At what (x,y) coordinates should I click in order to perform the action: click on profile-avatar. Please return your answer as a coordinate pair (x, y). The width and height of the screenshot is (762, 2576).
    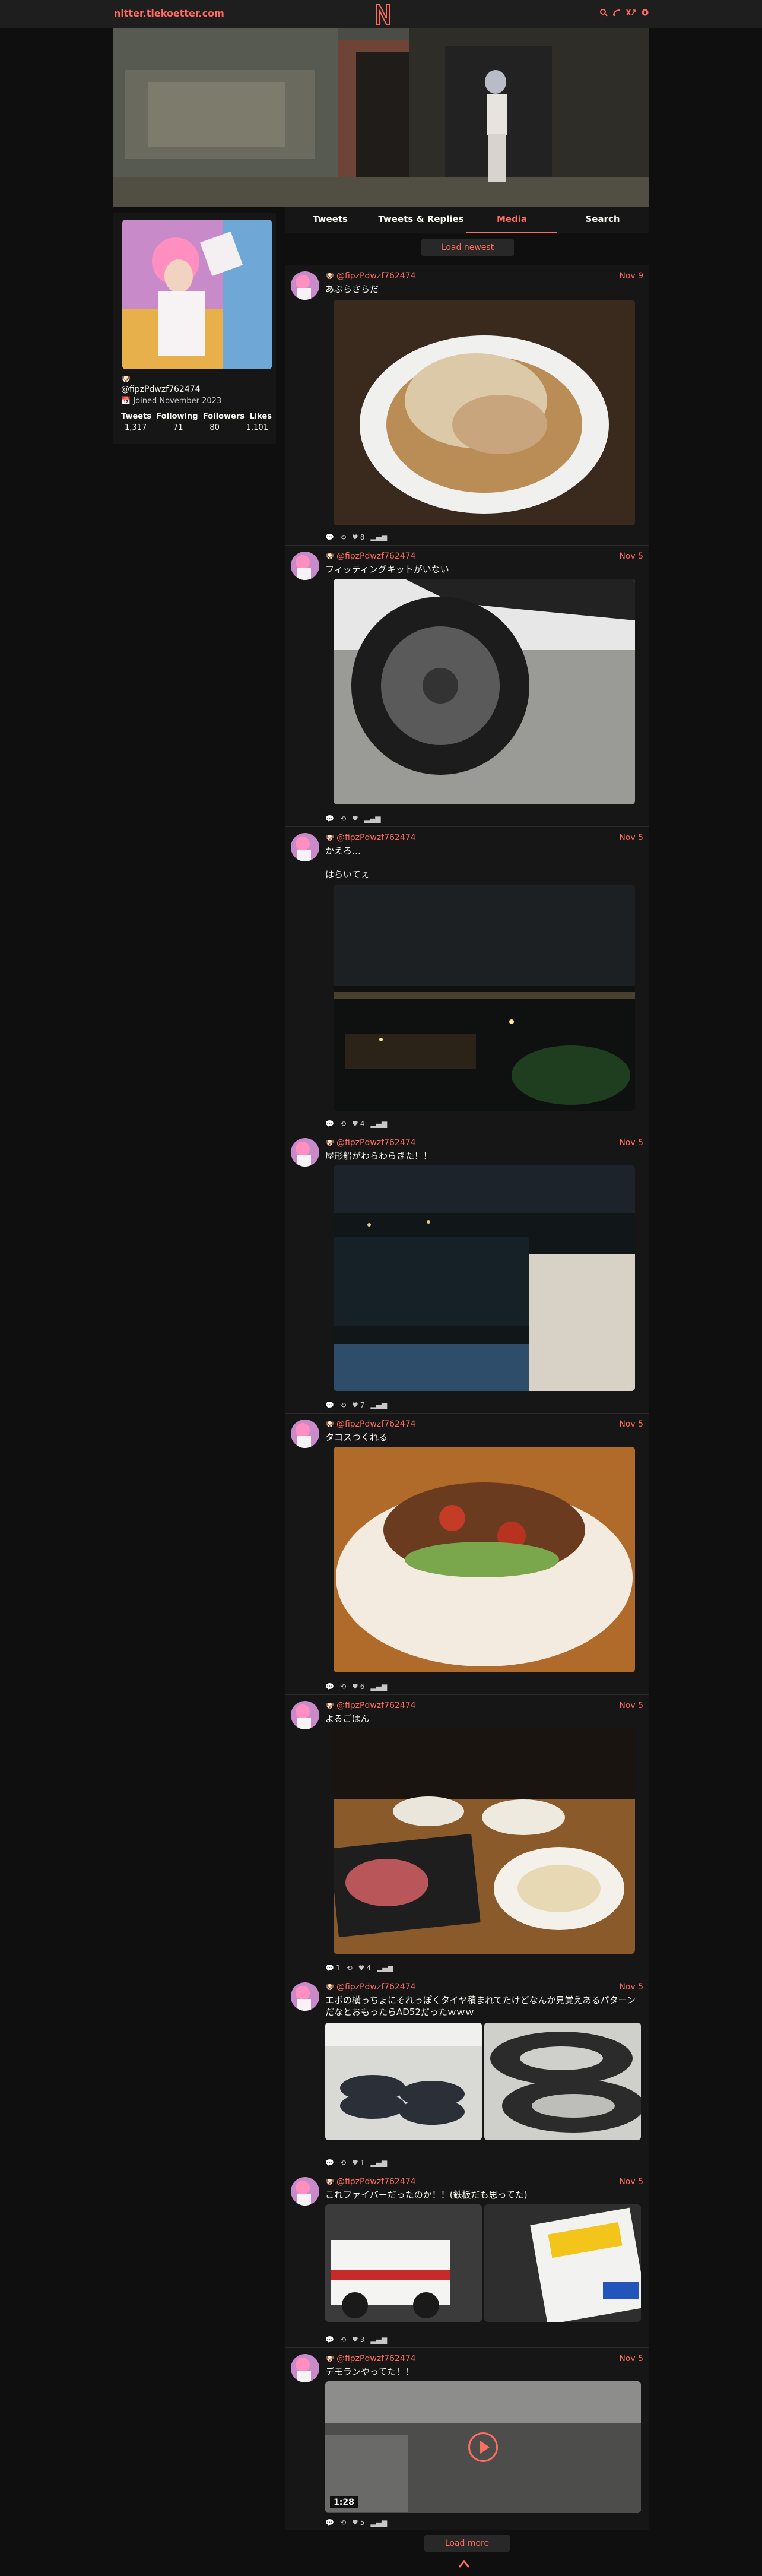
    Looking at the image, I should click on (197, 294).